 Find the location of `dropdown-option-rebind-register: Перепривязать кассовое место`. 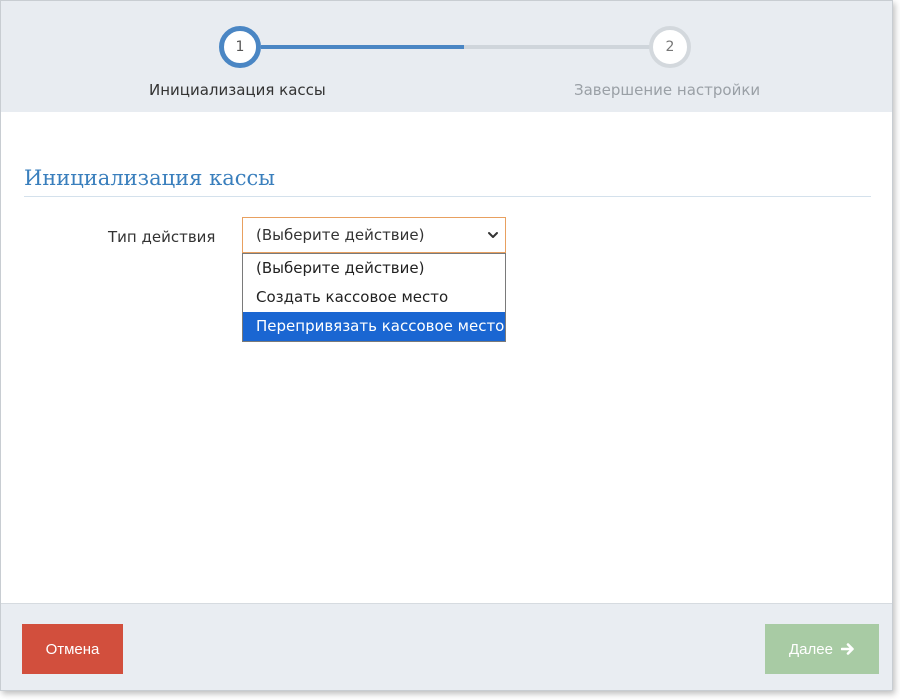

dropdown-option-rebind-register: Перепривязать кассовое место is located at coordinates (374, 326).